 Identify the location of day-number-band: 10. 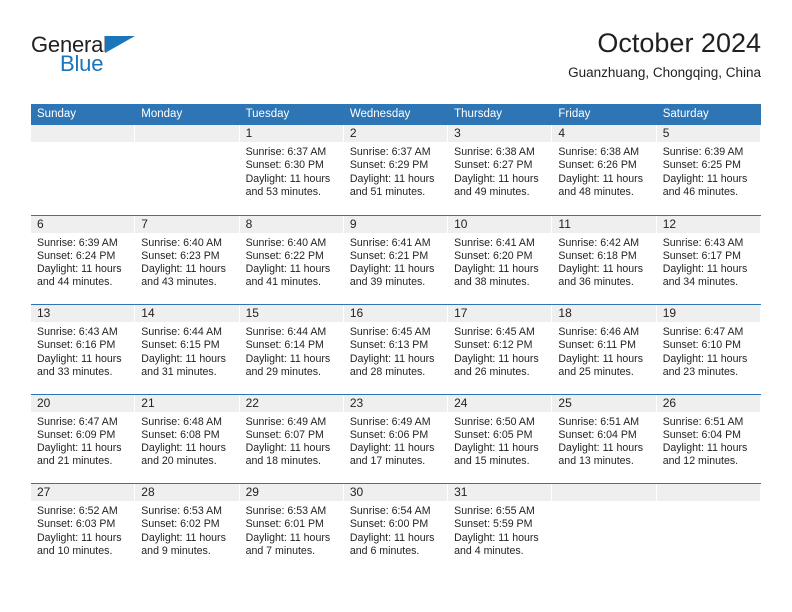
(500, 224).